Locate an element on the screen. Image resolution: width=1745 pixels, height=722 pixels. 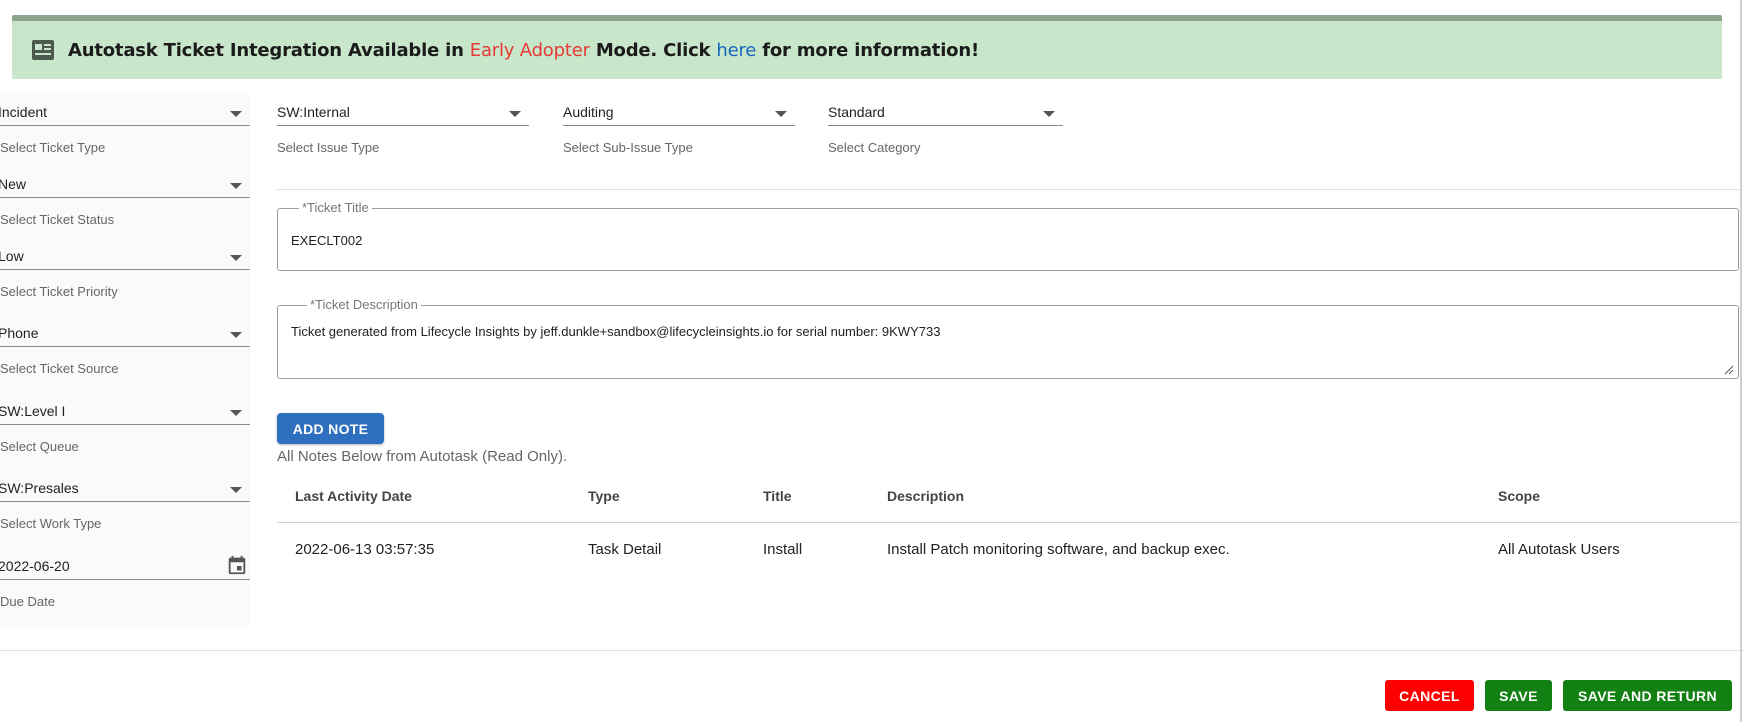
banner-text-start: Autotask Ticket Integration Available in is located at coordinates (269, 50).